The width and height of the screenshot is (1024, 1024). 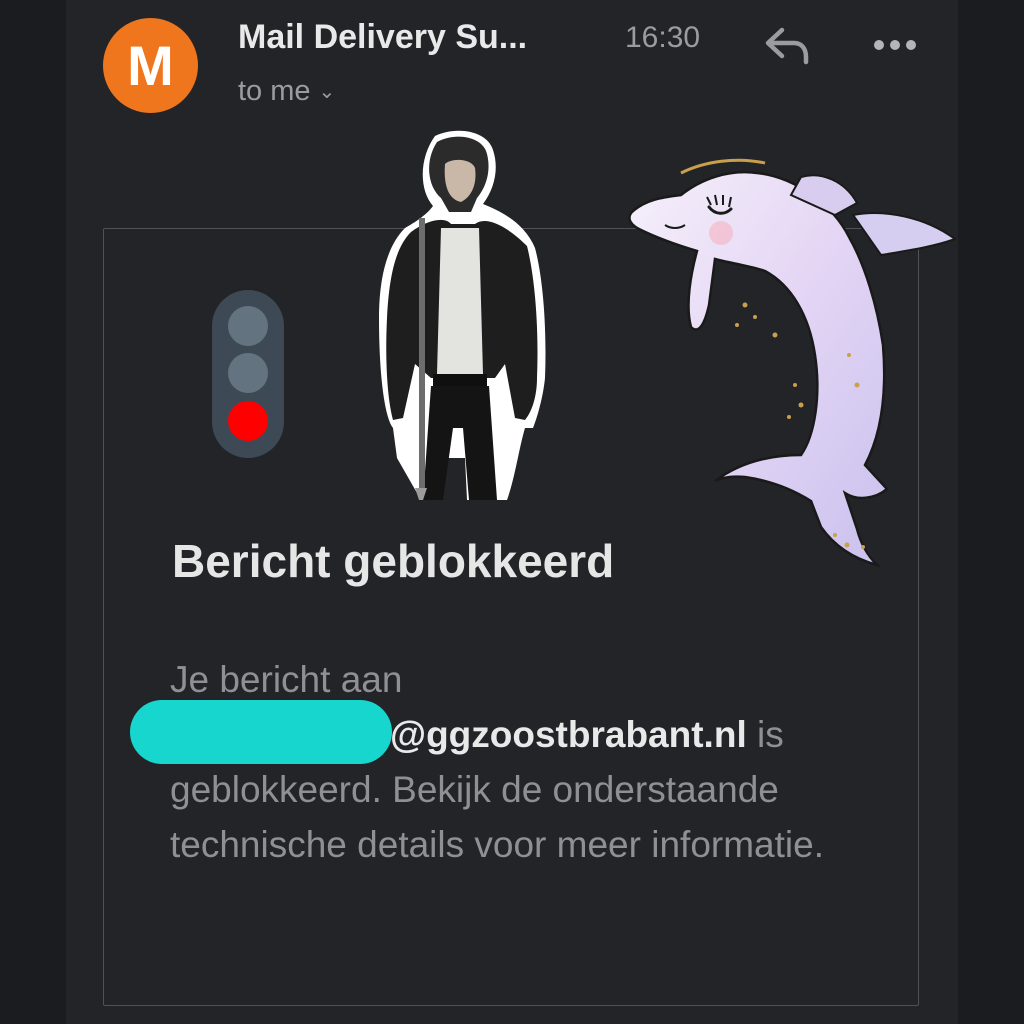 I want to click on redaction-overlay, so click(x=261, y=732).